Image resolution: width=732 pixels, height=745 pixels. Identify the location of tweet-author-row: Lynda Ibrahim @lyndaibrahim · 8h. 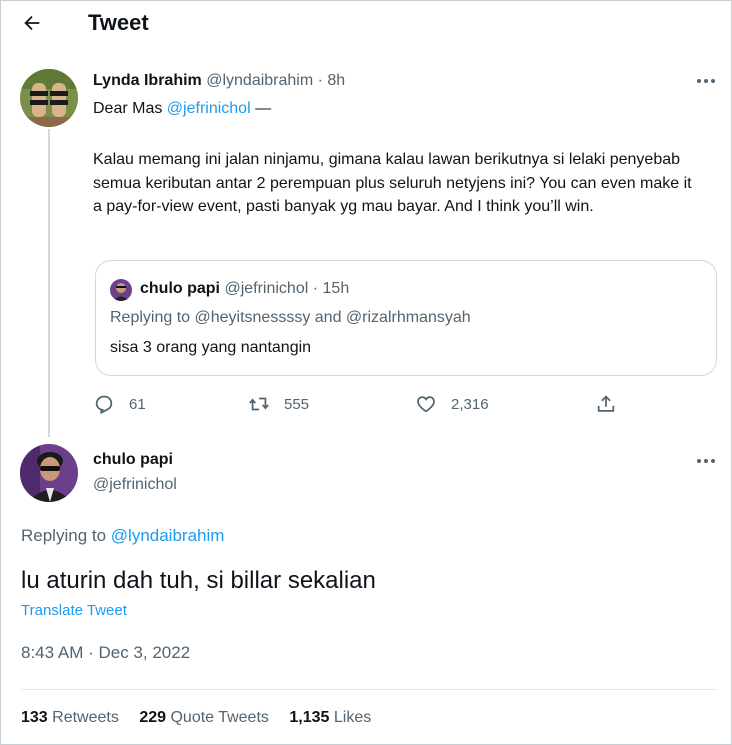
(219, 81).